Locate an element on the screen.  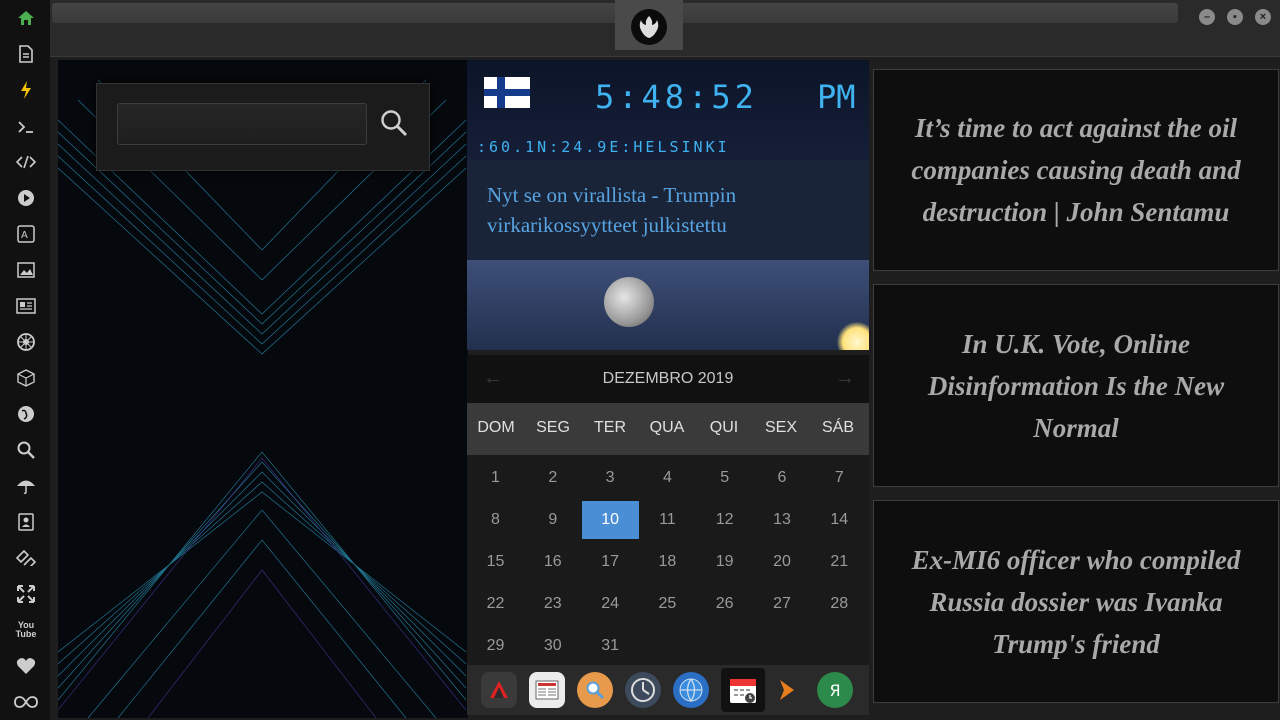
globe-icon is located at coordinates (26, 414).